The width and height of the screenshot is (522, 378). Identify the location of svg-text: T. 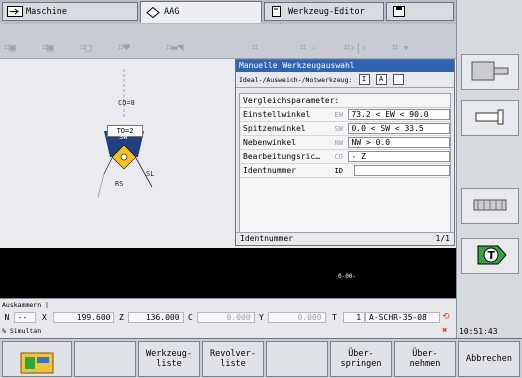
(492, 255).